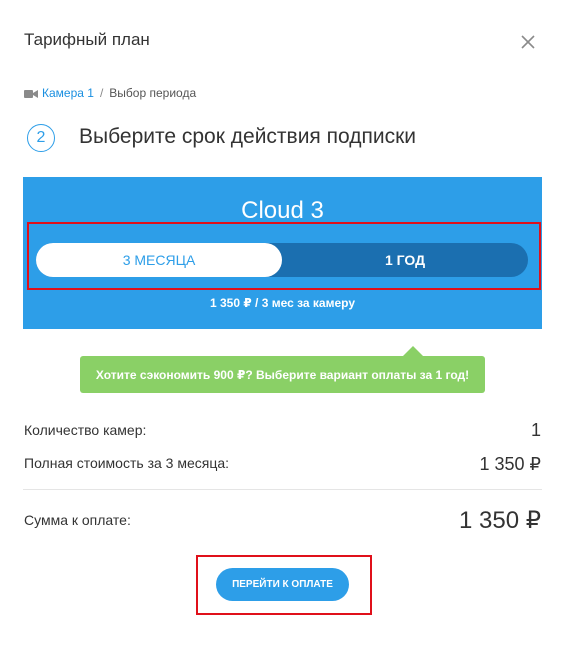 The height and width of the screenshot is (669, 568). What do you see at coordinates (500, 520) in the screenshot?
I see `total-value: 1 350 ₽` at bounding box center [500, 520].